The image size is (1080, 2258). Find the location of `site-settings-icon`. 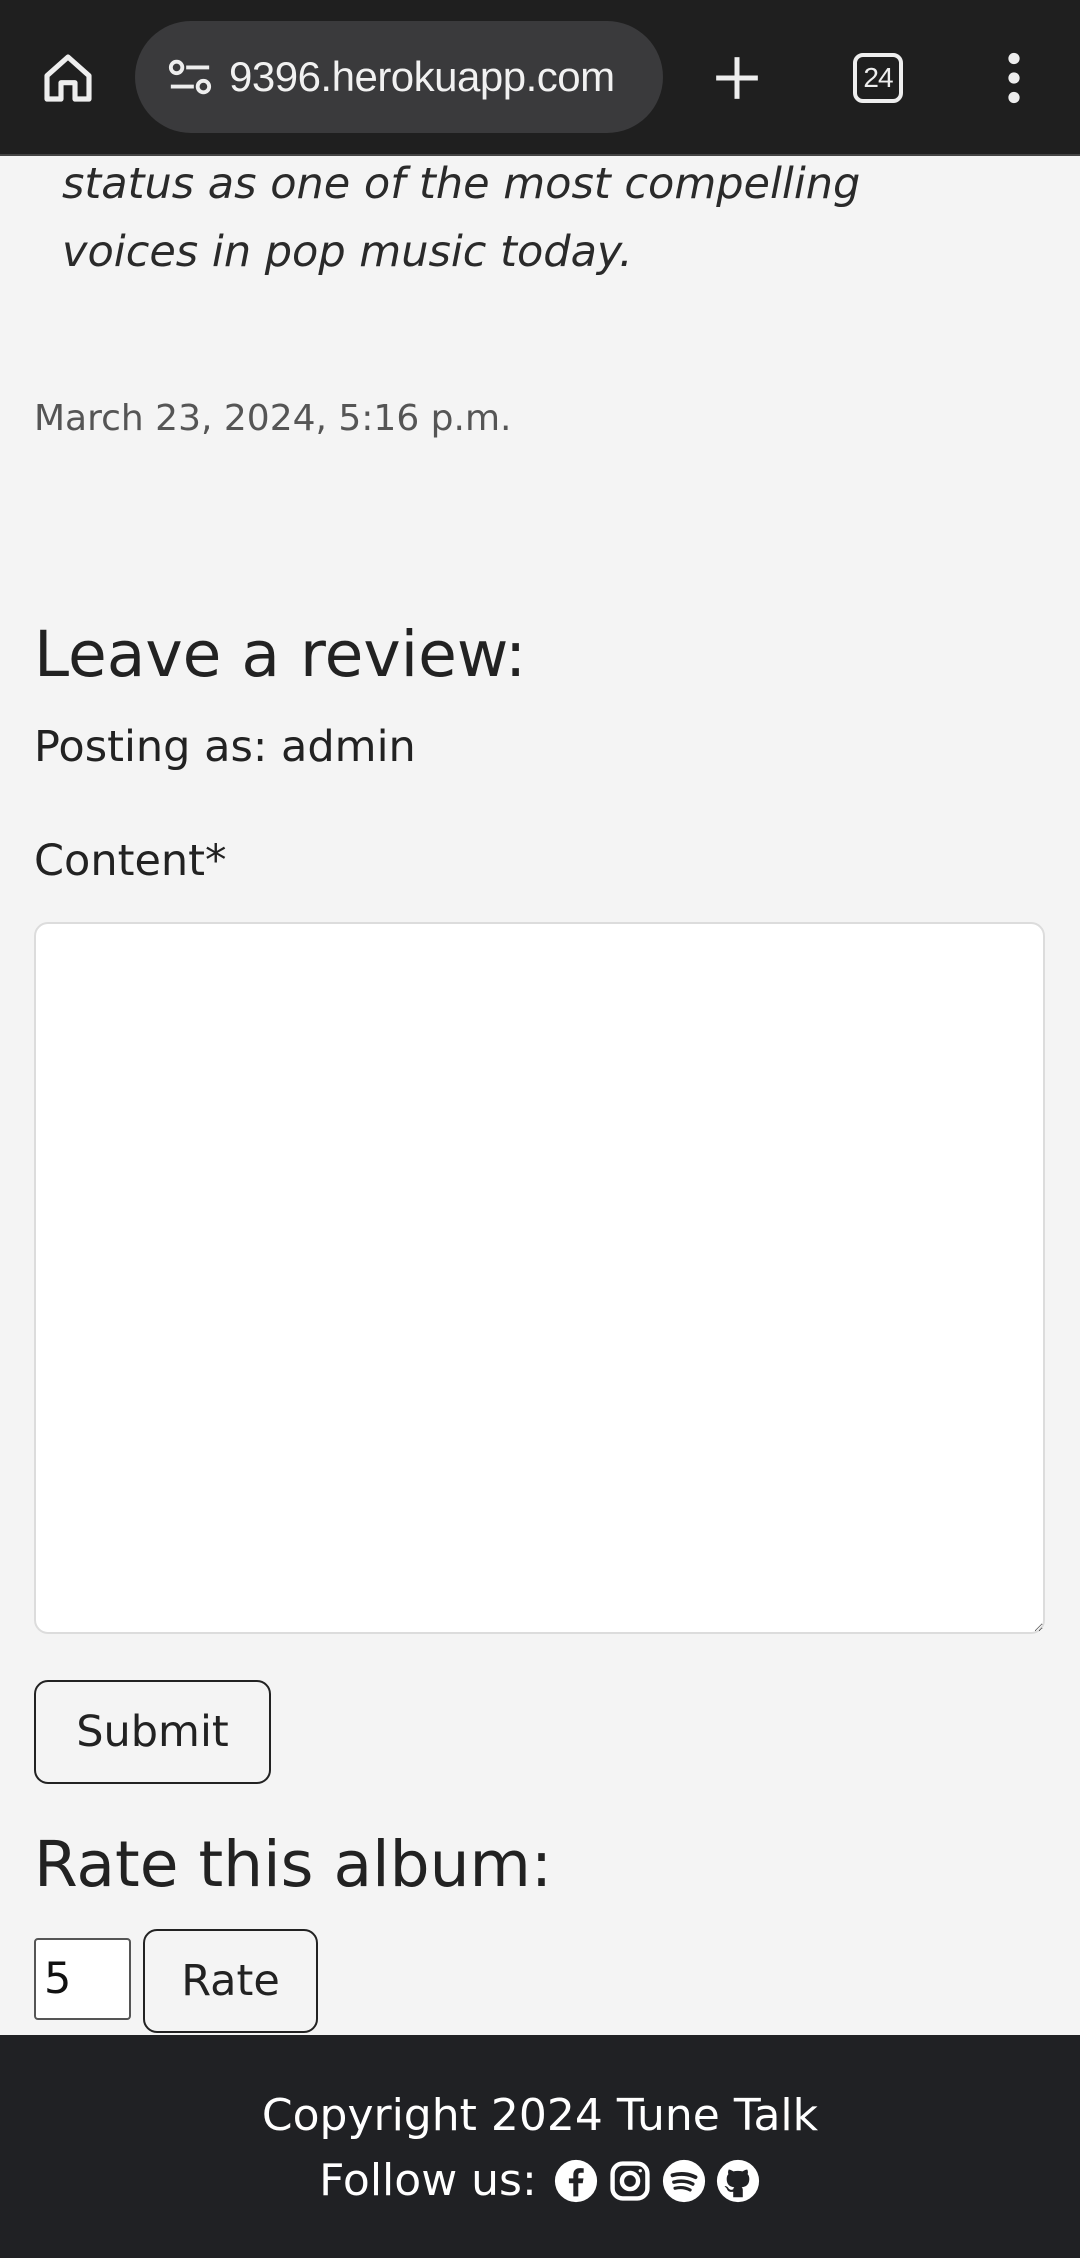

site-settings-icon is located at coordinates (190, 77).